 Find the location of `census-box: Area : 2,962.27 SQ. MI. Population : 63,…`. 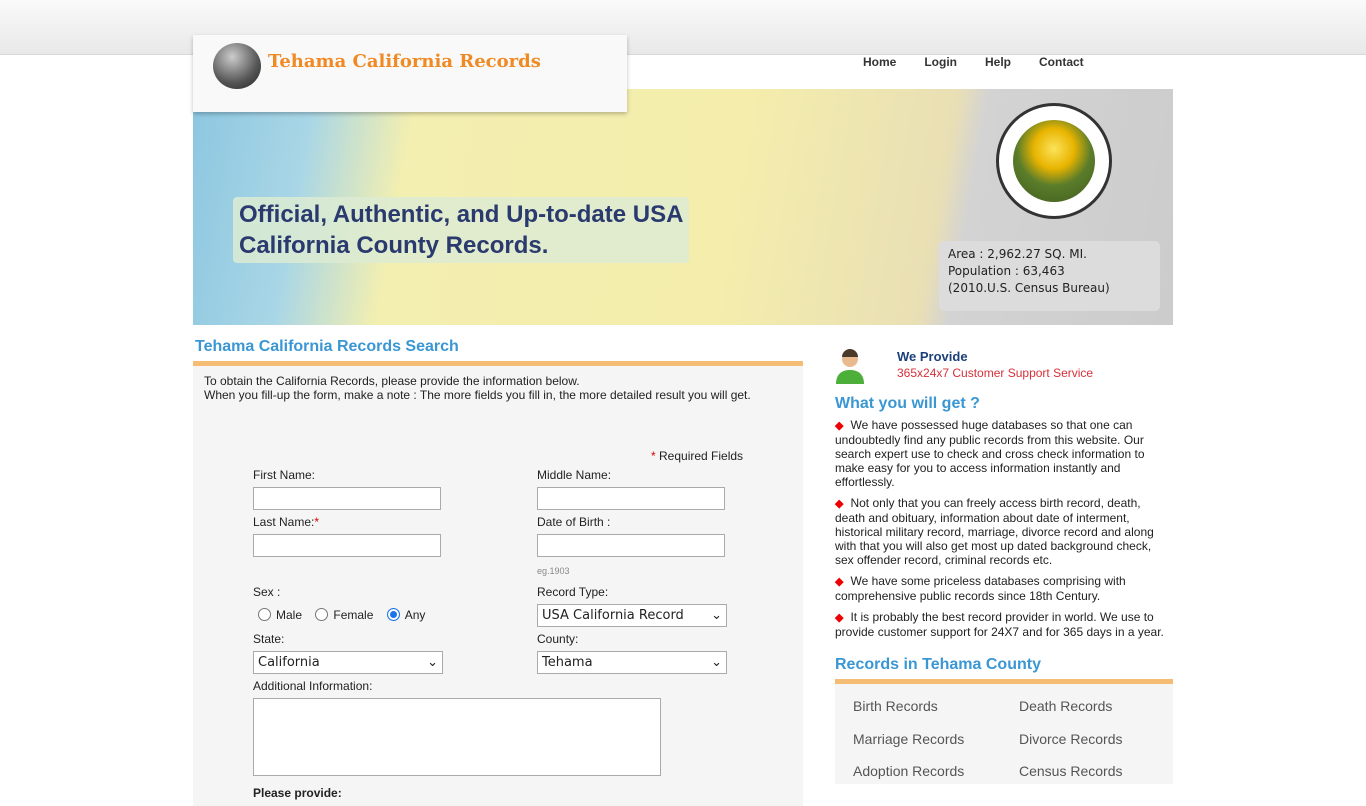

census-box: Area : 2,962.27 SQ. MI. Population : 63,… is located at coordinates (1049, 276).